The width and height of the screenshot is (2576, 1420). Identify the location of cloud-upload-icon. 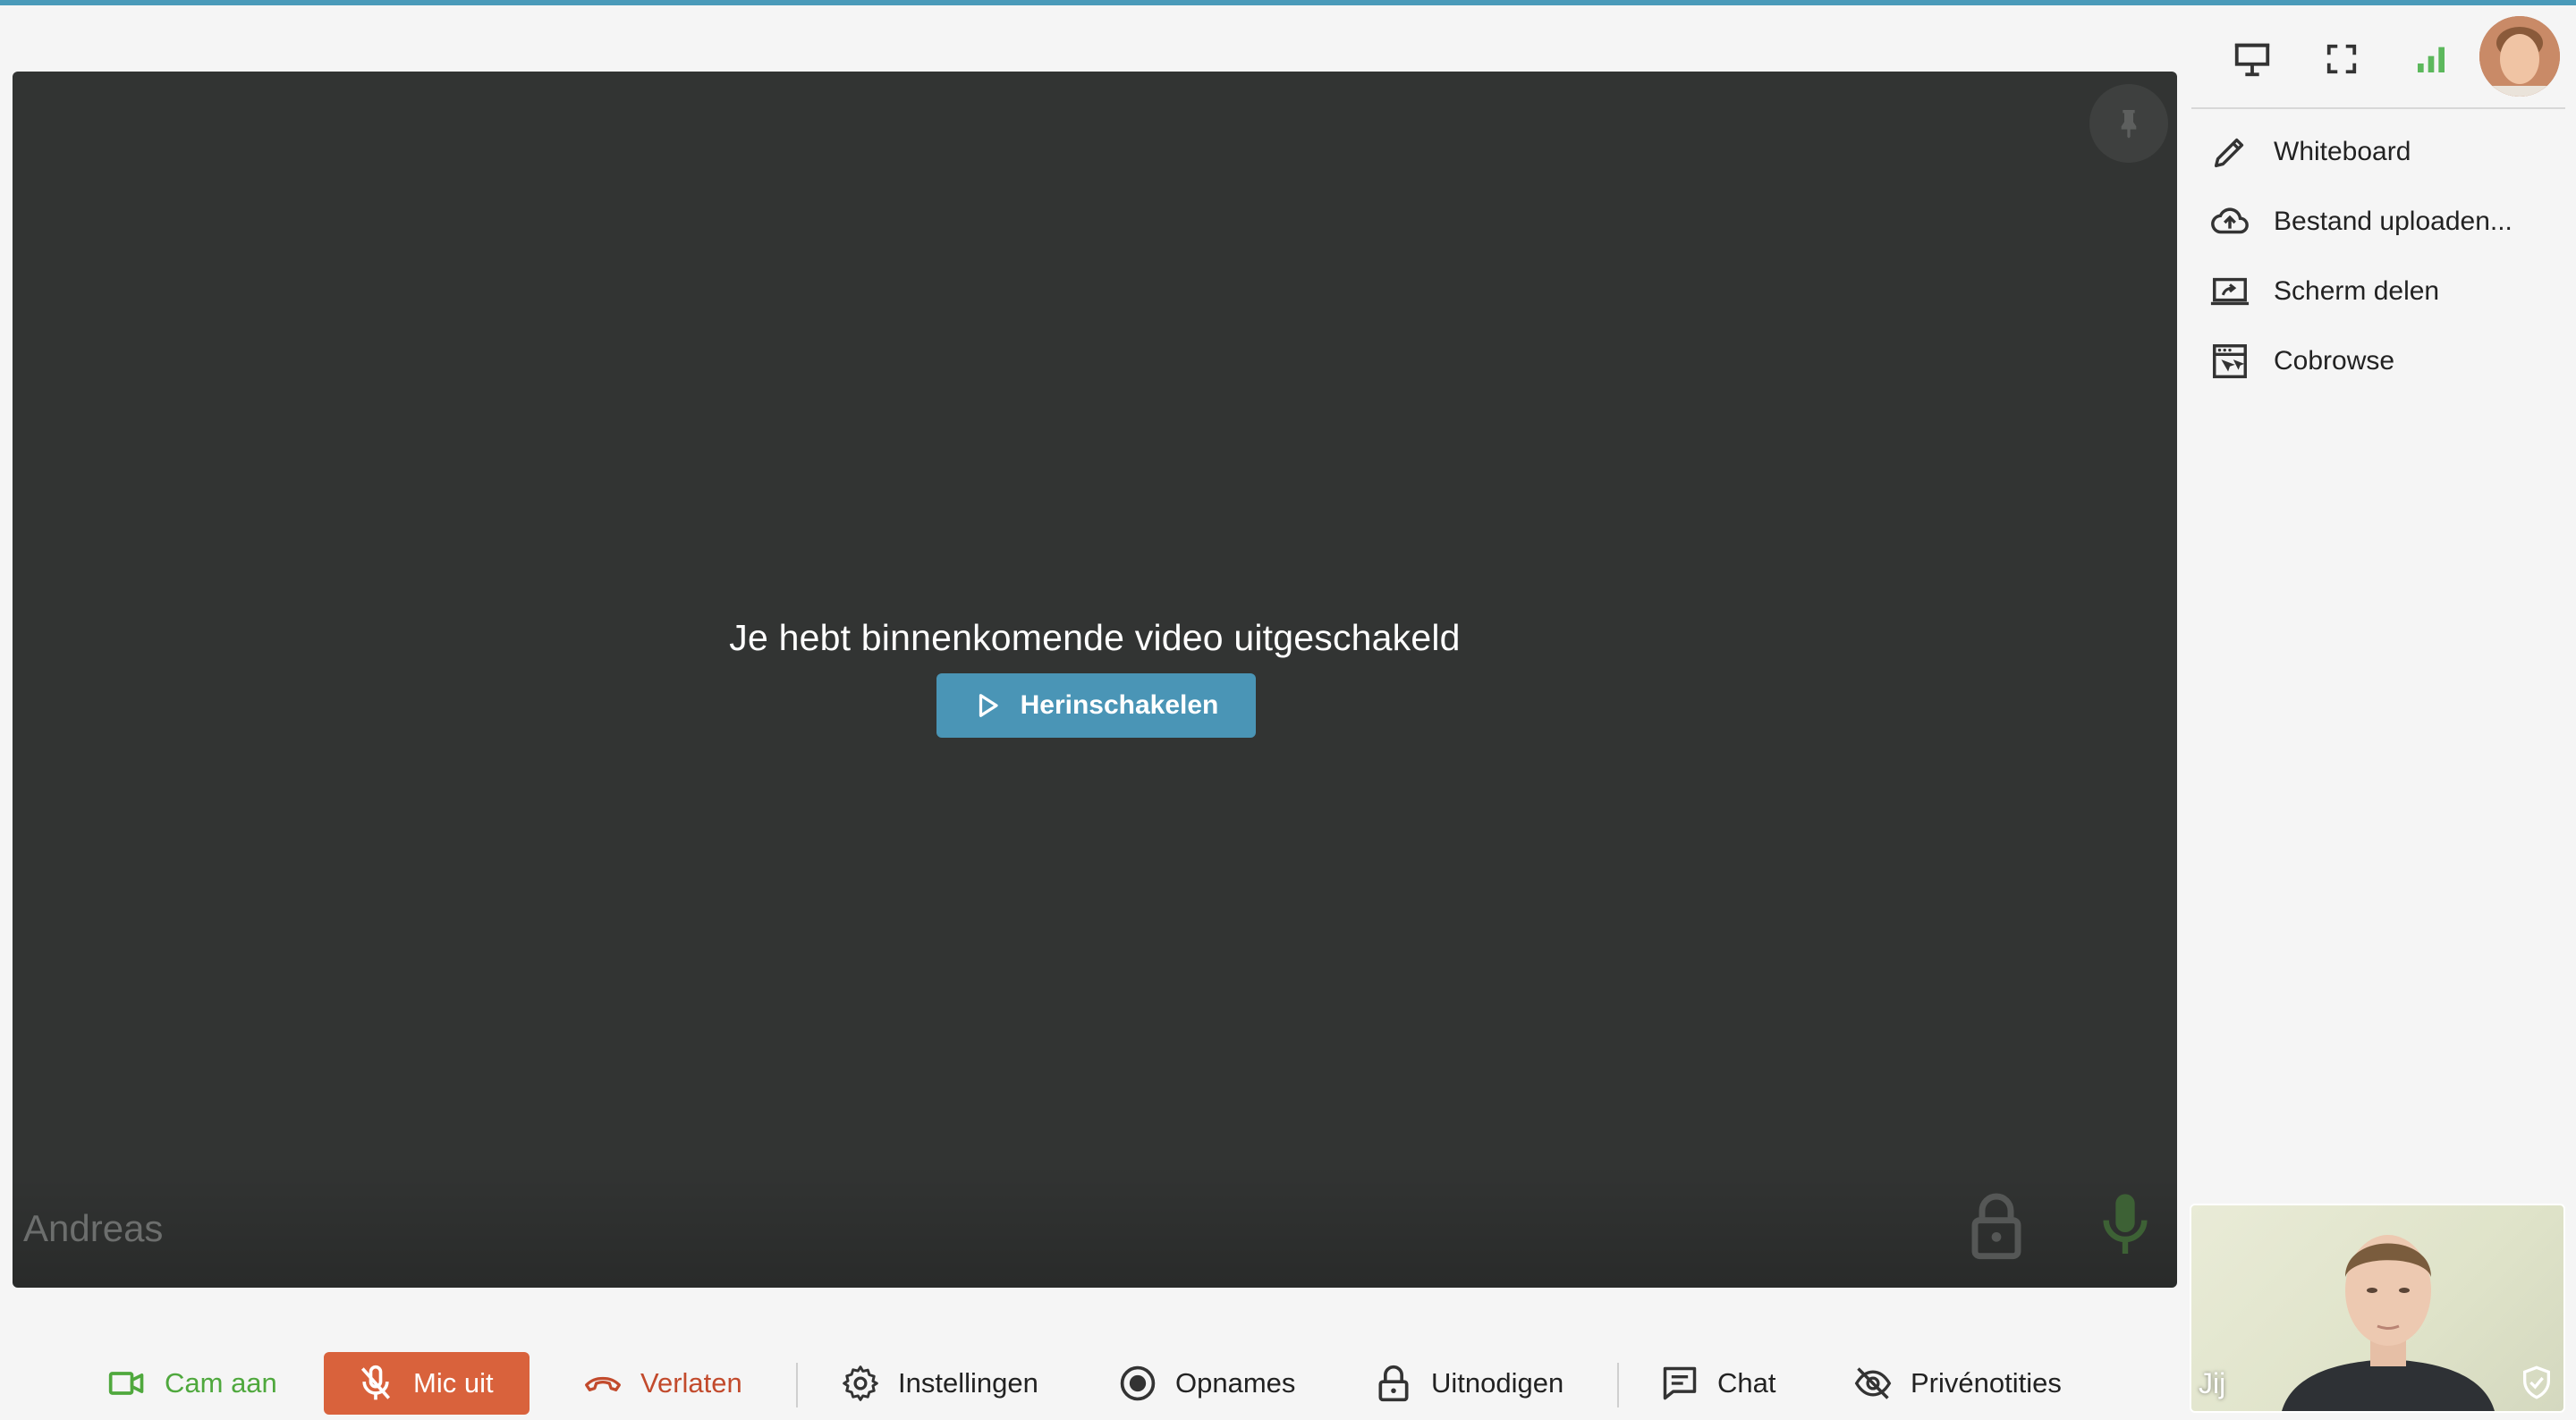
(2230, 221).